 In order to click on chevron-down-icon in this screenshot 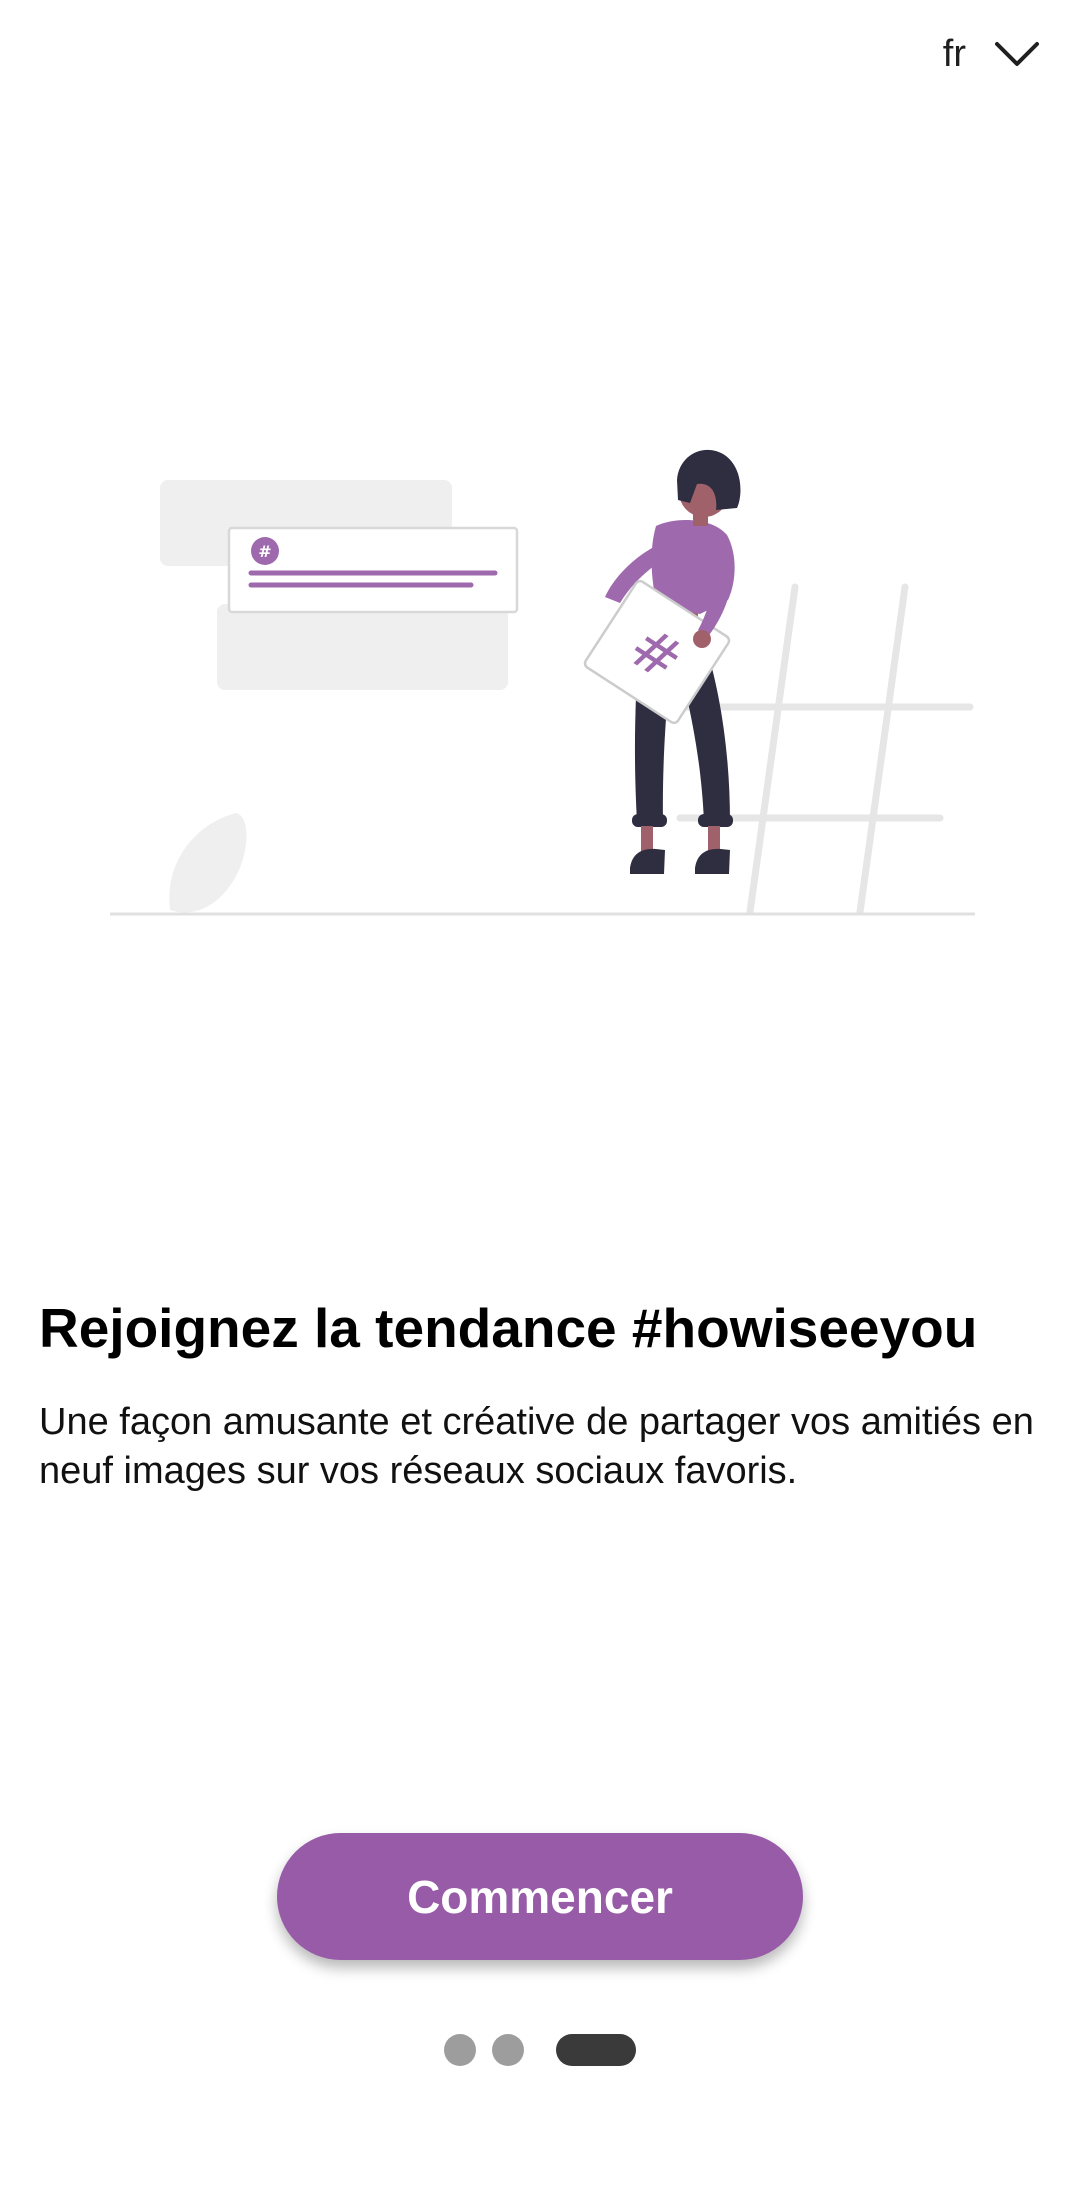, I will do `click(1017, 54)`.